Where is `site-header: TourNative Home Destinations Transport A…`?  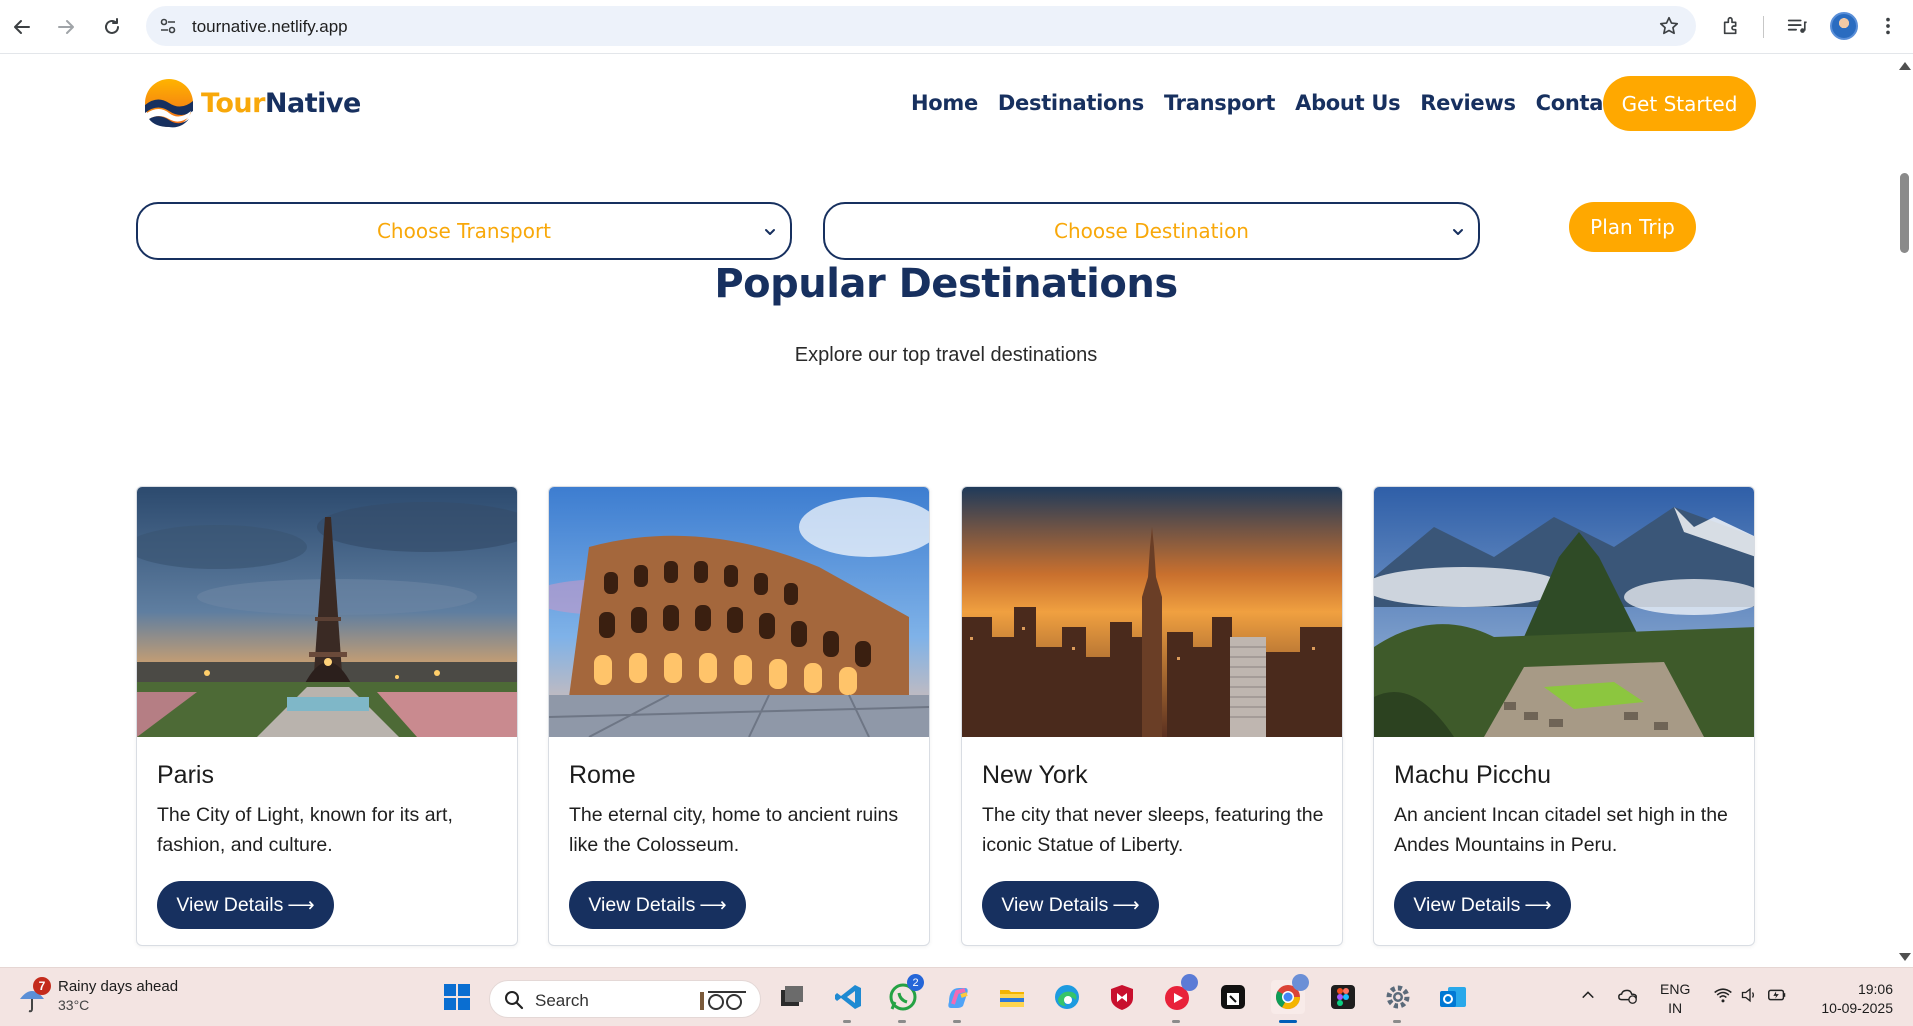
site-header: TourNative Home Destinations Transport A… is located at coordinates (948, 105).